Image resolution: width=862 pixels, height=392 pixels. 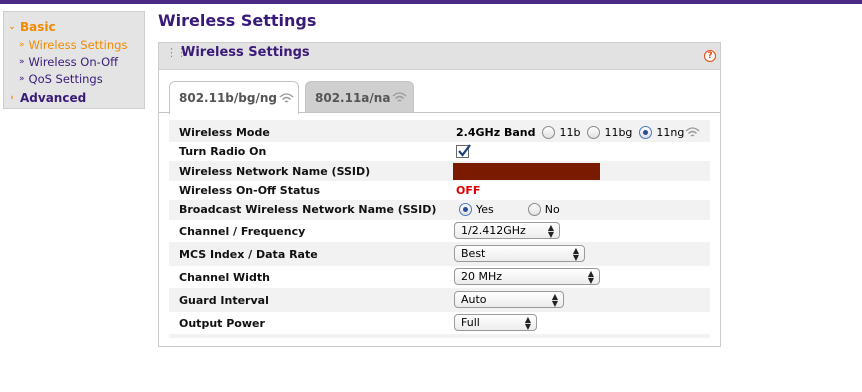 I want to click on sidebar-item-qos-settings: » QoS Settings, so click(x=61, y=79).